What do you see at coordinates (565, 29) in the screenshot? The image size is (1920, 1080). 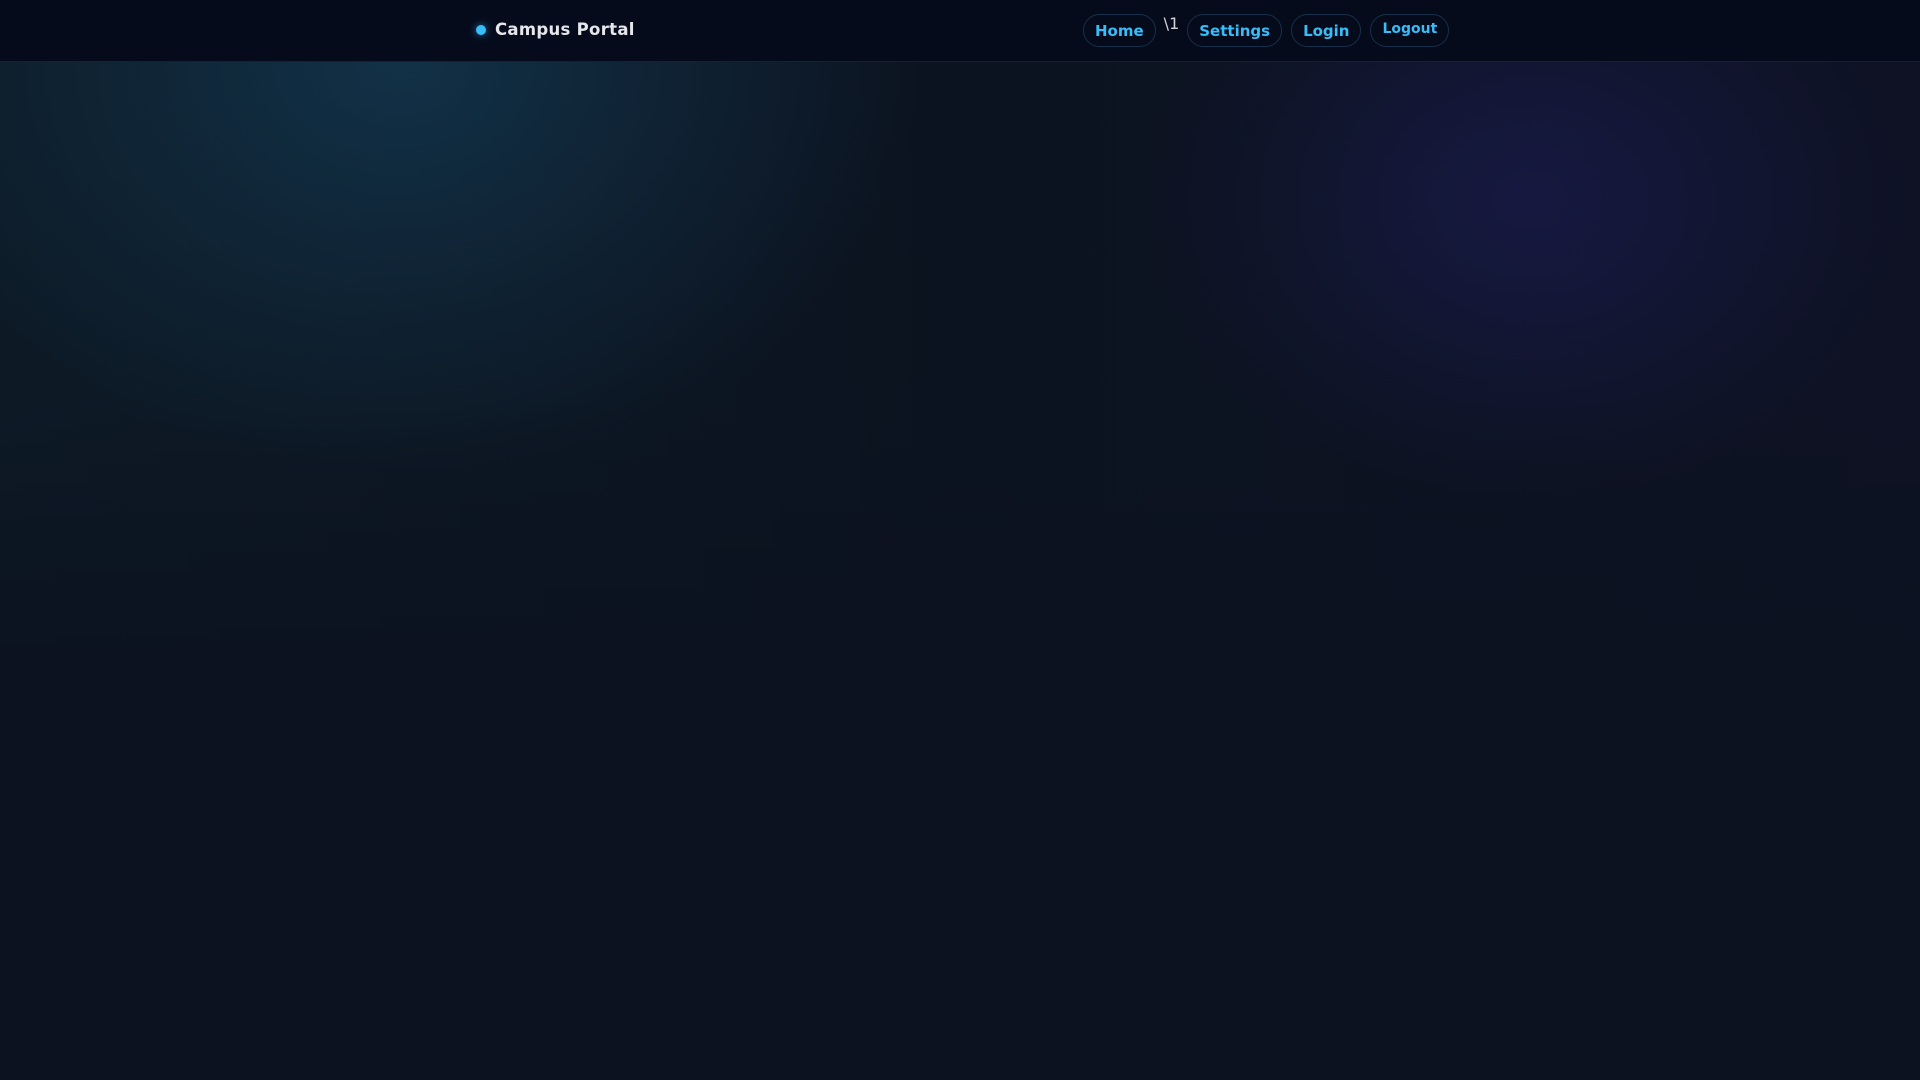 I see `brand-title: Campus Portal` at bounding box center [565, 29].